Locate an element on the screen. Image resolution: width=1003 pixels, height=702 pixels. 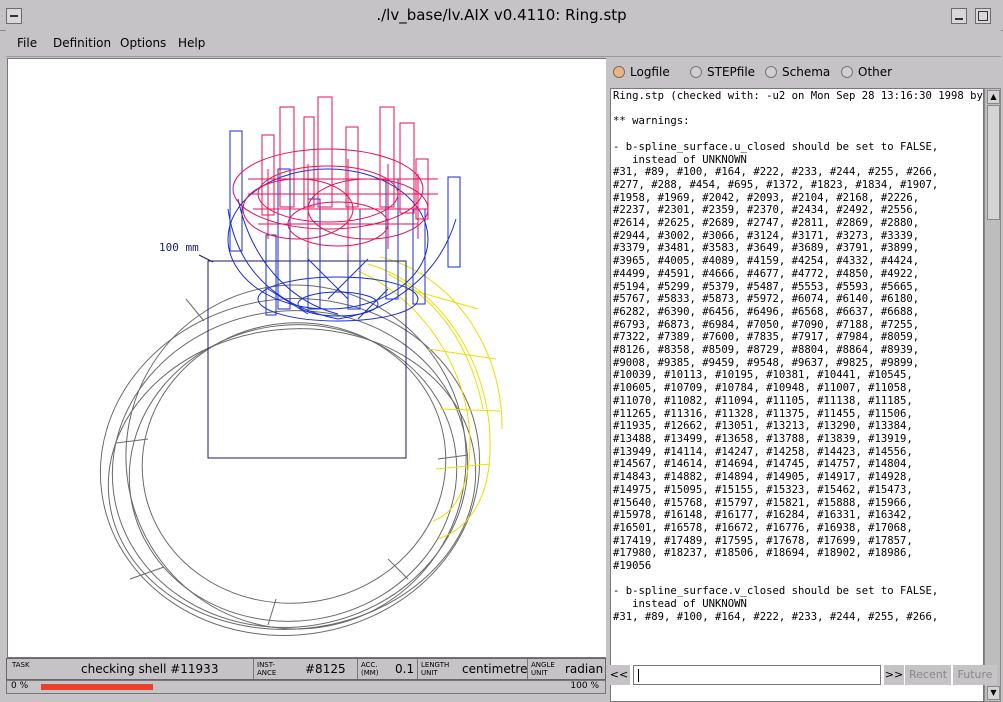
recent-button: Recent is located at coordinates (928, 675).